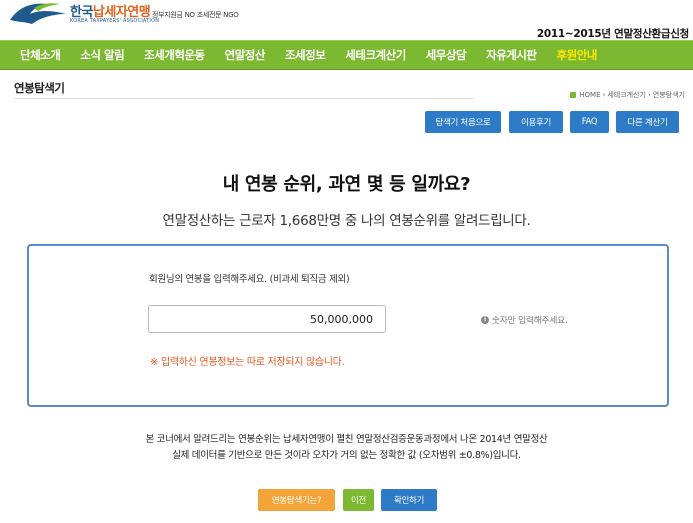 This screenshot has width=693, height=523. What do you see at coordinates (244, 98) in the screenshot?
I see `title-divider` at bounding box center [244, 98].